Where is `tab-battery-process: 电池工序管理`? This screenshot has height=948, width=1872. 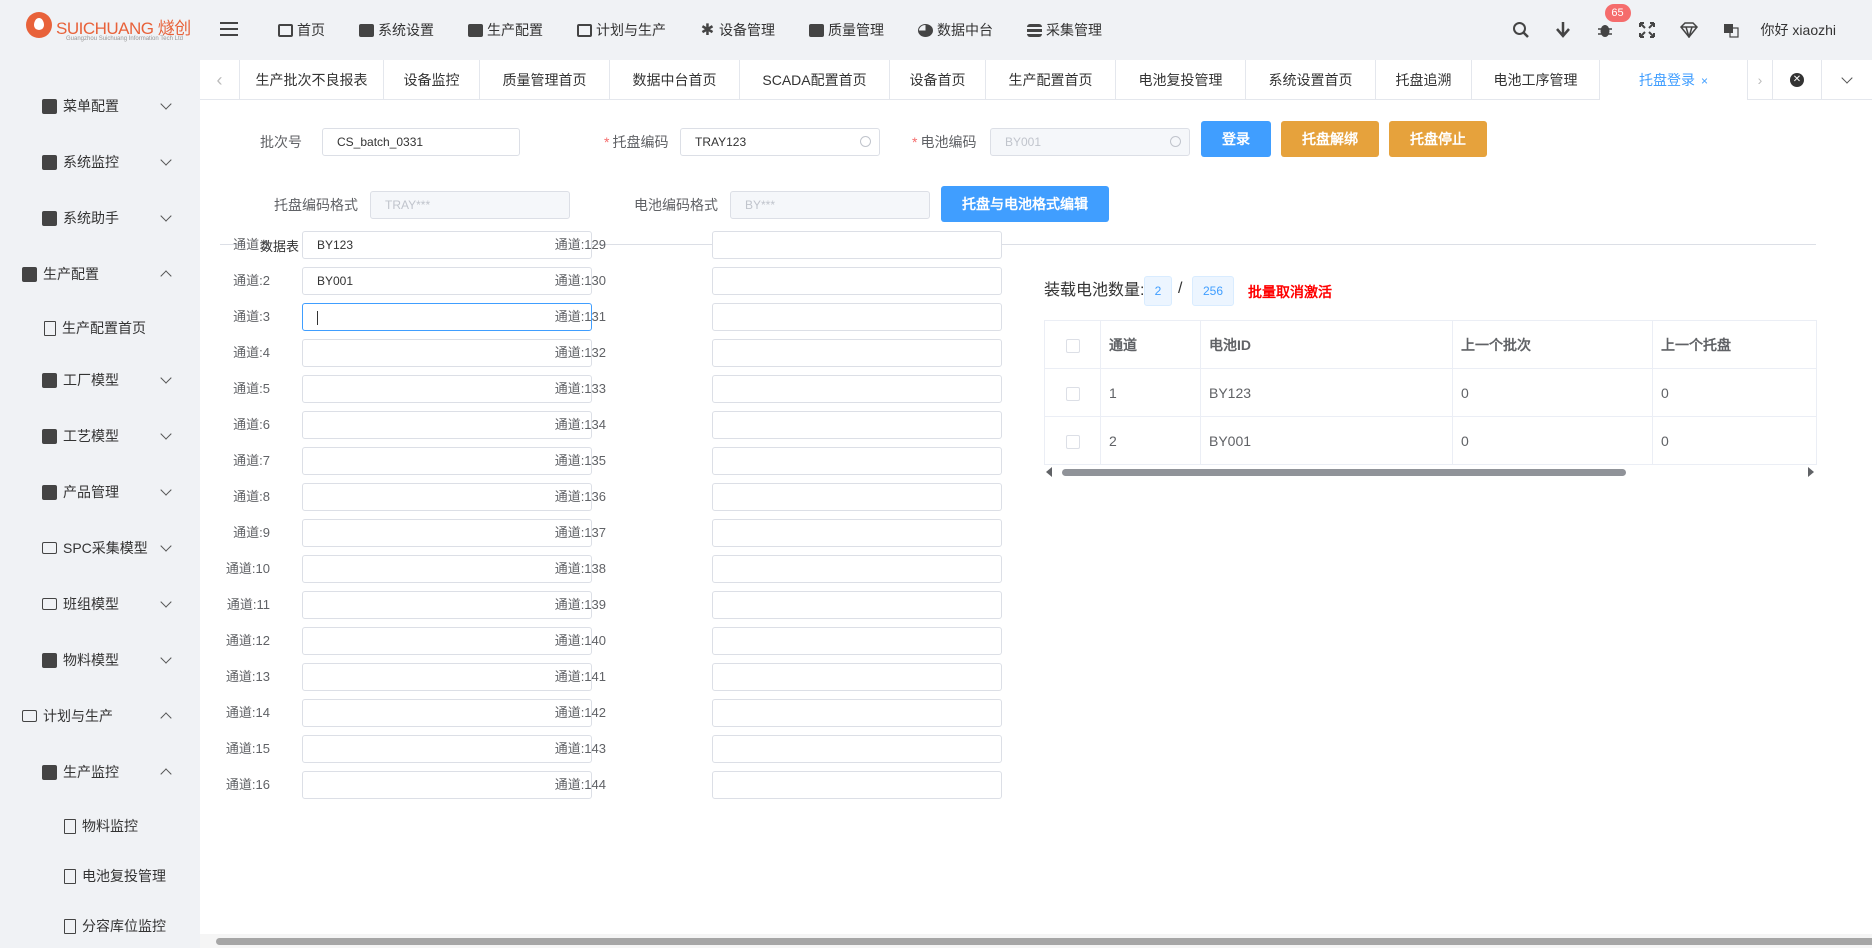
tab-battery-process: 电池工序管理 is located at coordinates (1536, 80).